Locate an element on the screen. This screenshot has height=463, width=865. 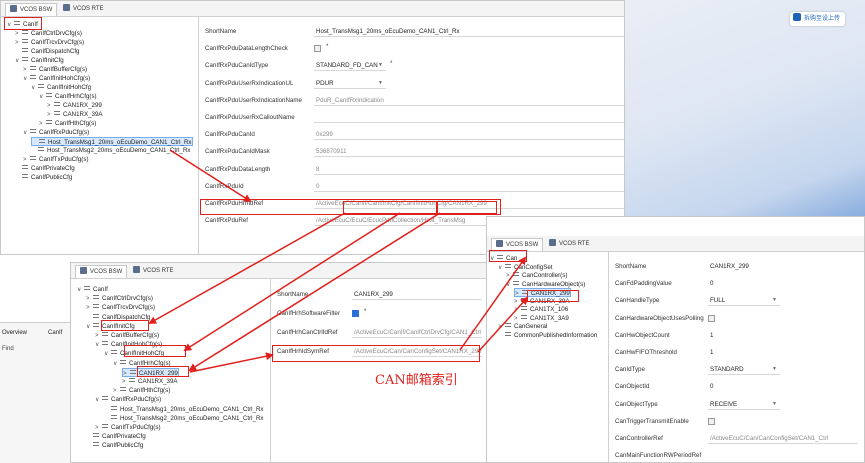
tree-item: ∨ CanIfInitCfg is located at coordinates (39, 60).